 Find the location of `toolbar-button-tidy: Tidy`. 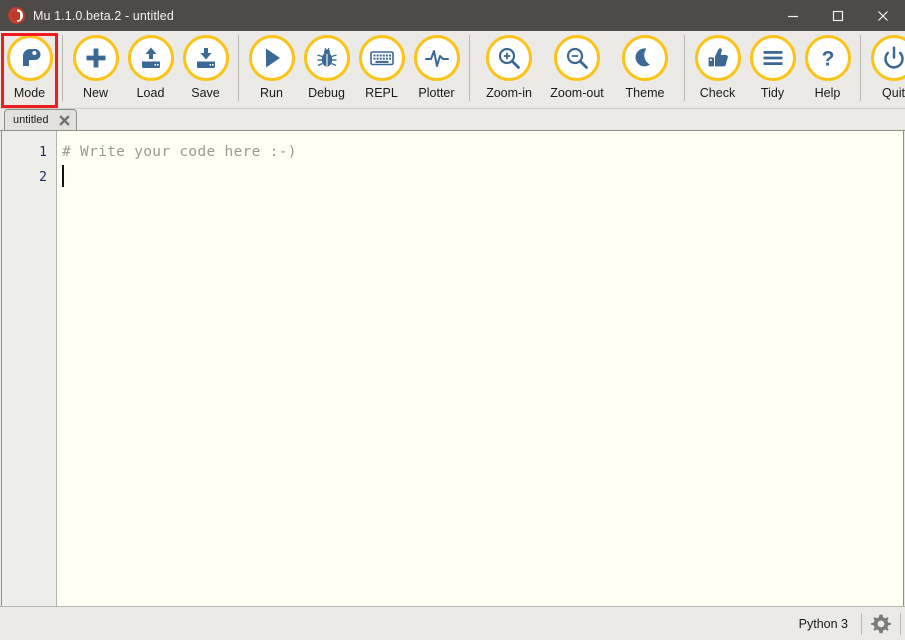

toolbar-button-tidy: Tidy is located at coordinates (772, 69).